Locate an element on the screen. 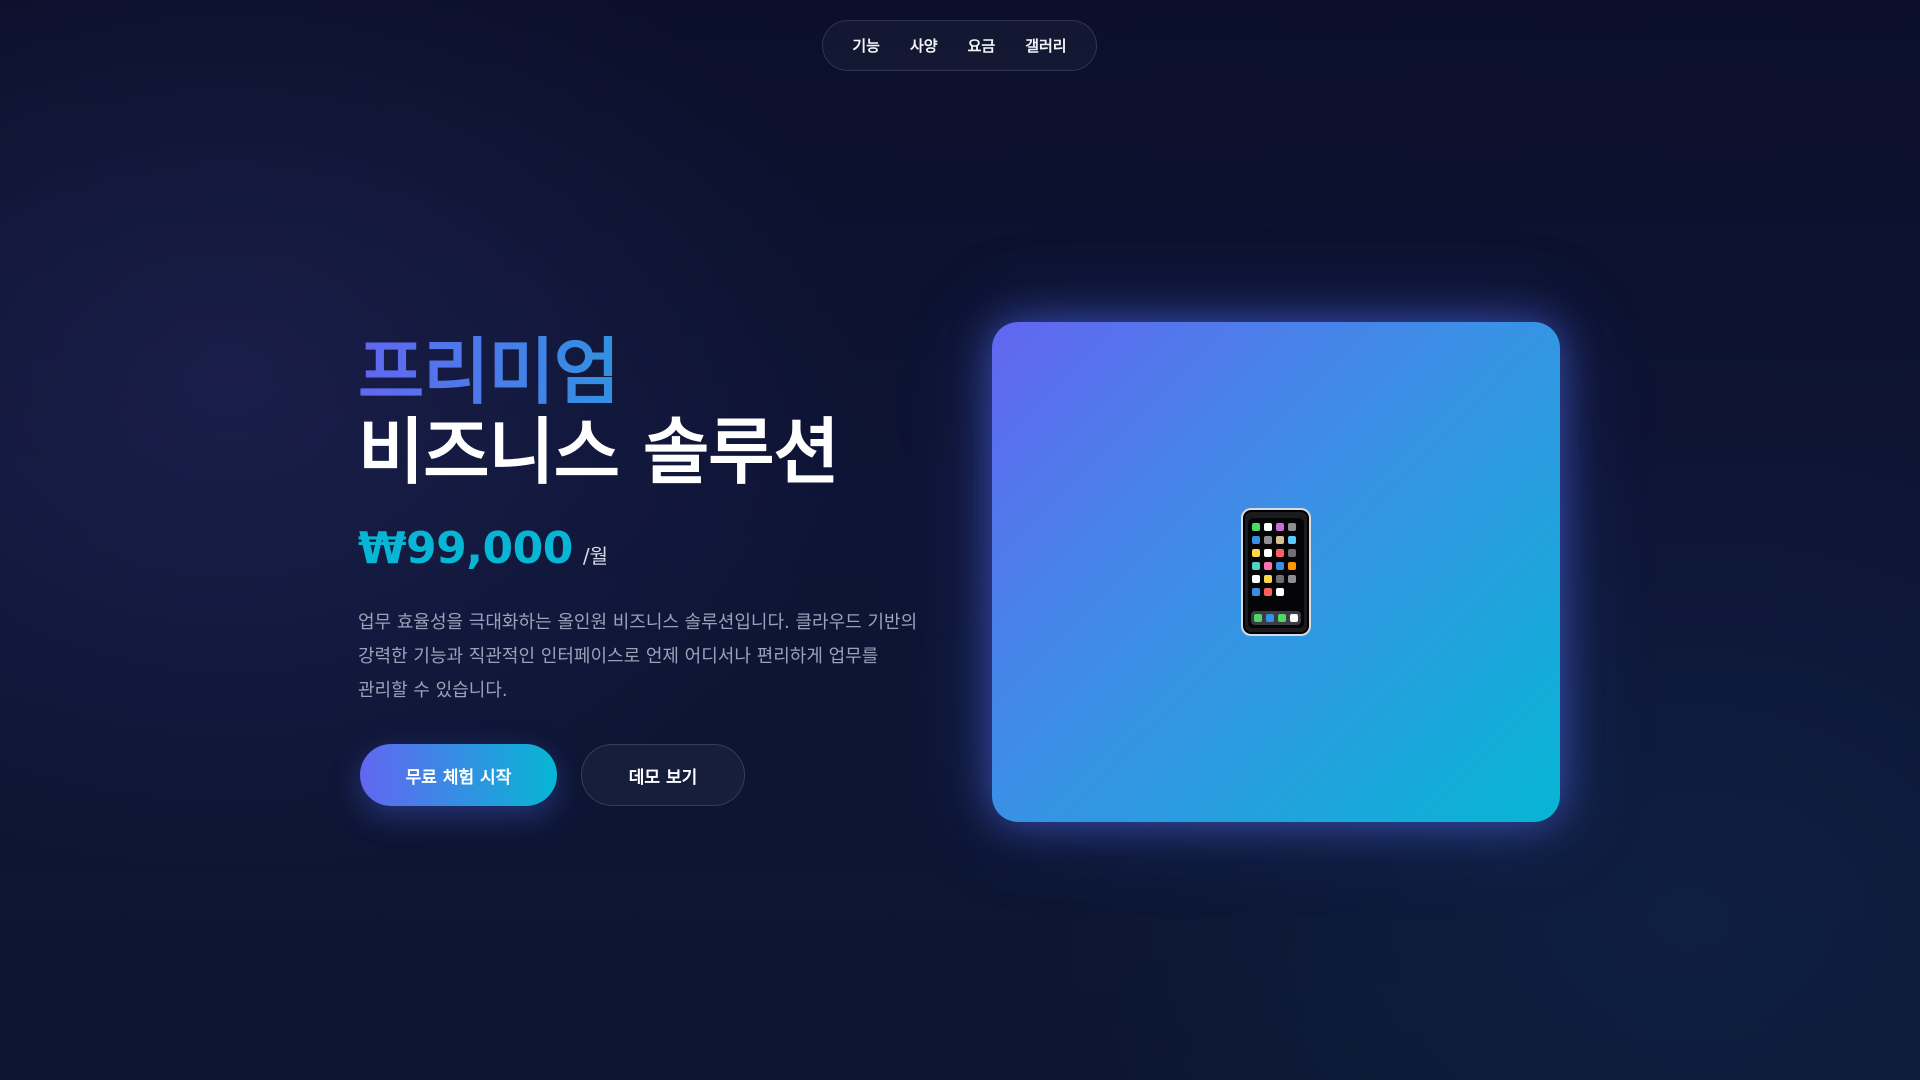 Image resolution: width=1920 pixels, height=1080 pixels. price: ₩99,000 /월 is located at coordinates (483, 548).